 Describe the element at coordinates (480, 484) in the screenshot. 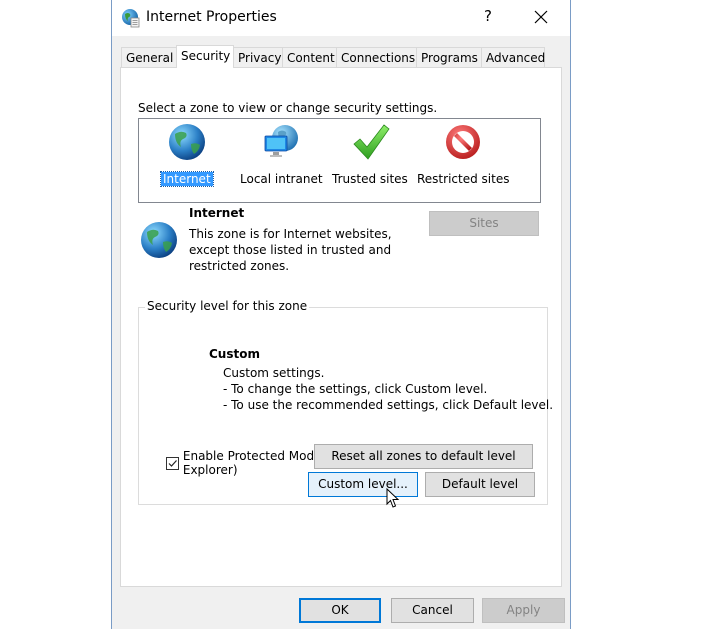

I see `default-level-button: Default level` at that location.